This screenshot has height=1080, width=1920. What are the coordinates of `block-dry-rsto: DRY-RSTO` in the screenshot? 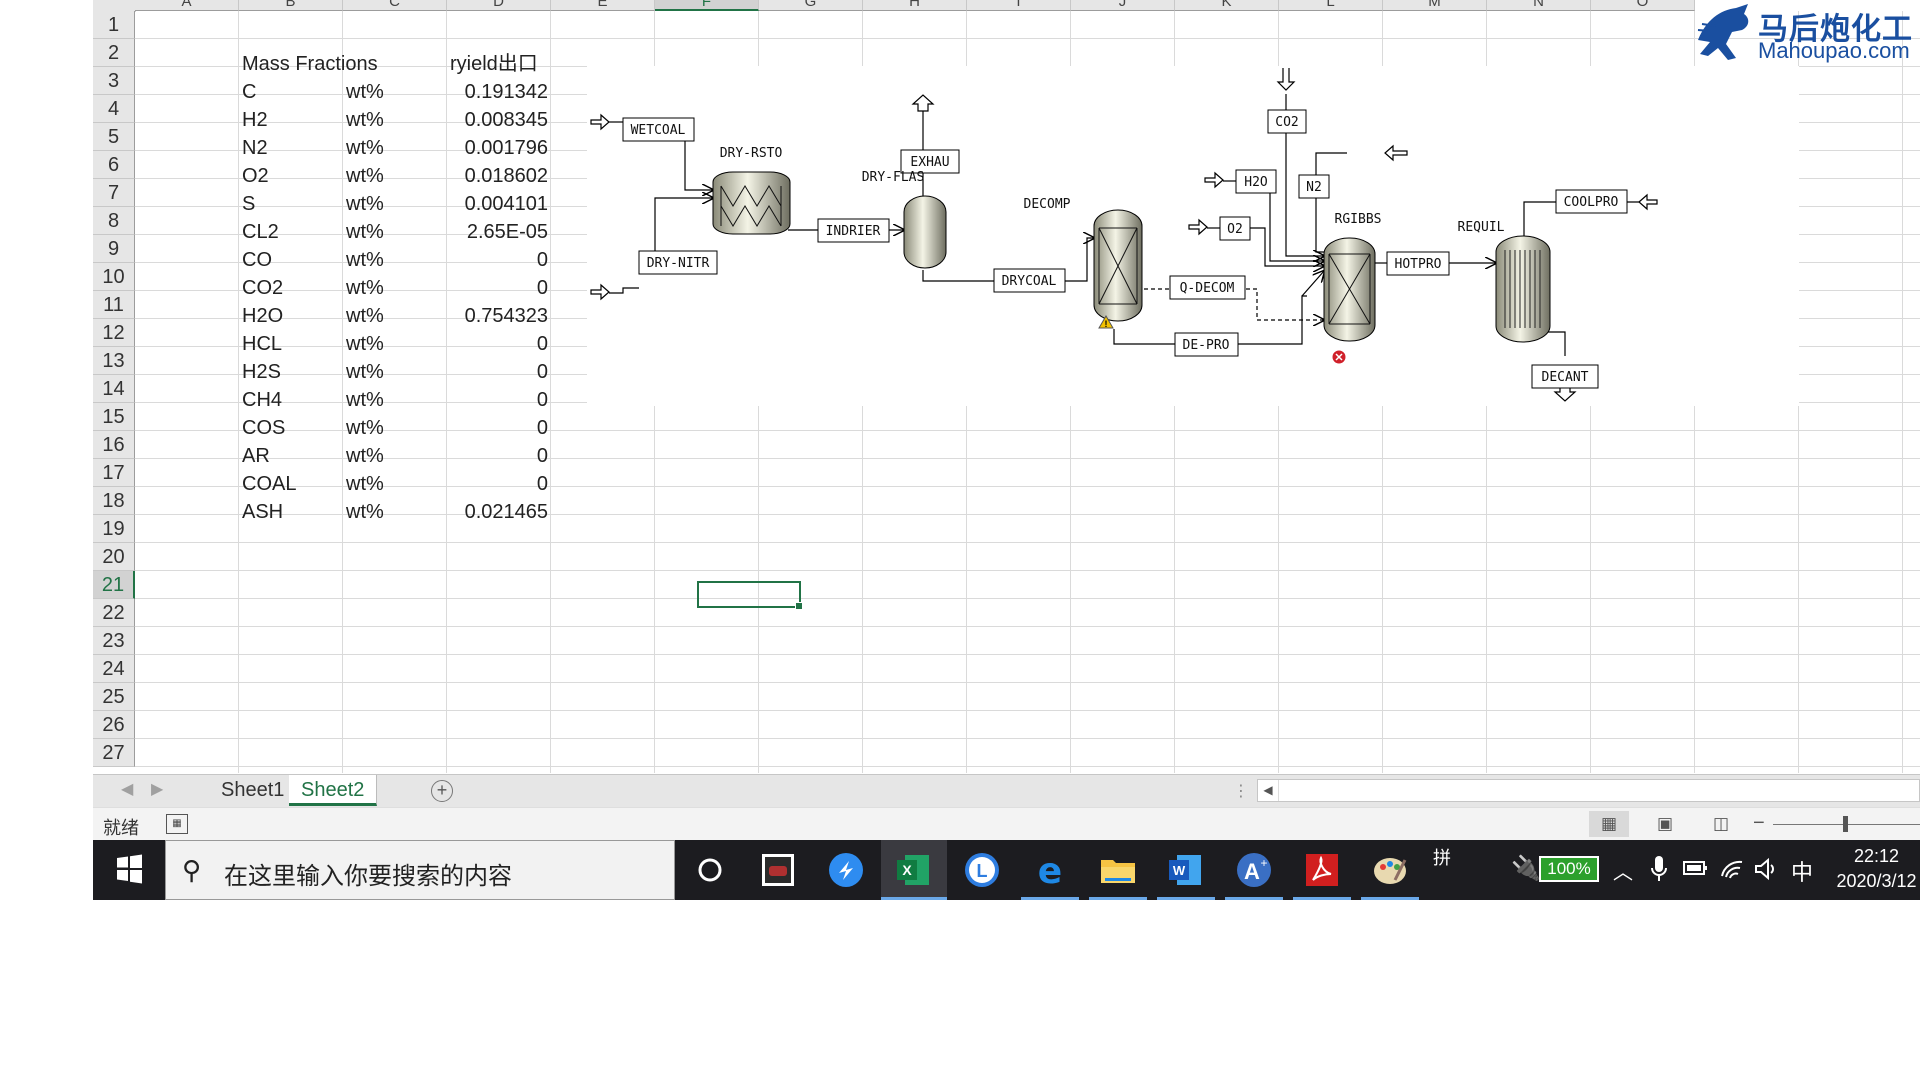 It's located at (751, 190).